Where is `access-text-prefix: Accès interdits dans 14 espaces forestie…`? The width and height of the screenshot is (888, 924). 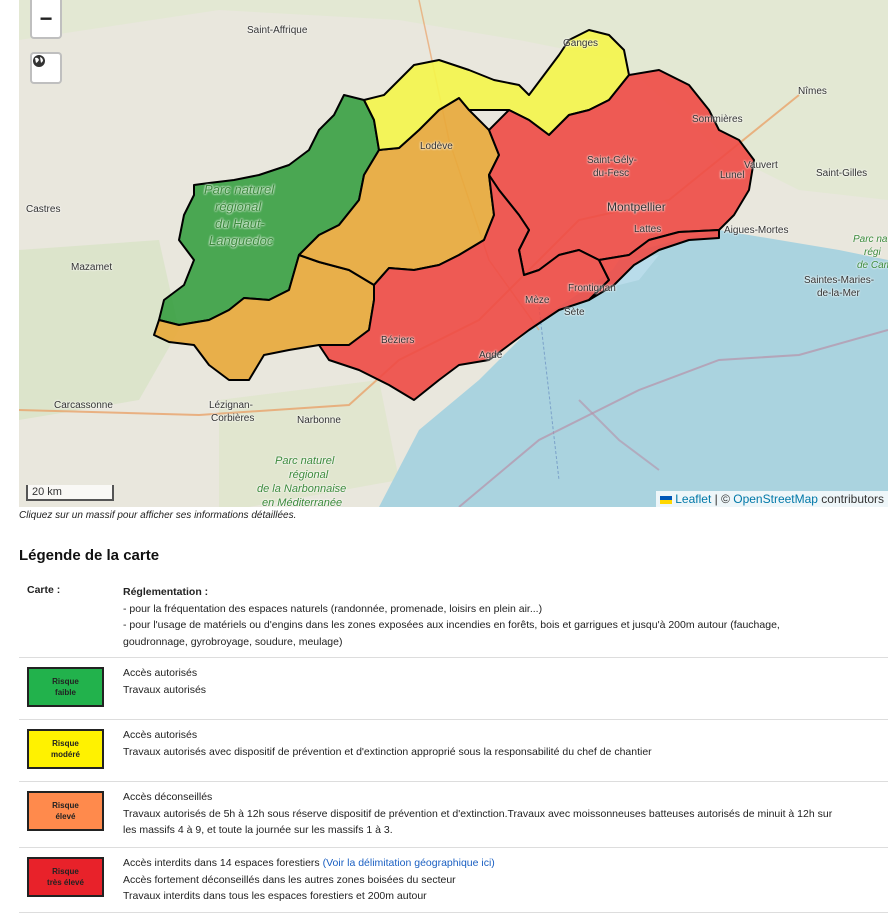
access-text-prefix: Accès interdits dans 14 espaces forestie… is located at coordinates (223, 863).